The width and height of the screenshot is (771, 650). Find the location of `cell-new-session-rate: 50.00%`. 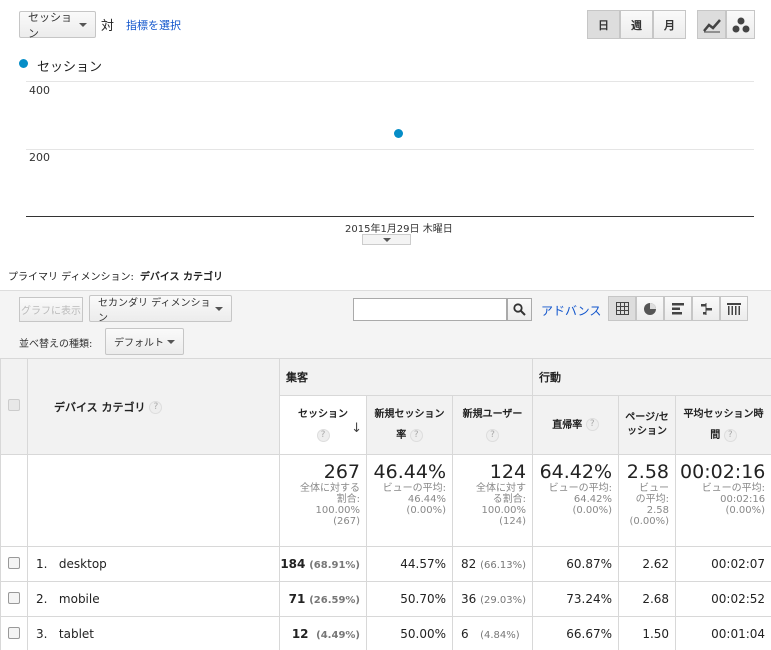

cell-new-session-rate: 50.00% is located at coordinates (409, 633).